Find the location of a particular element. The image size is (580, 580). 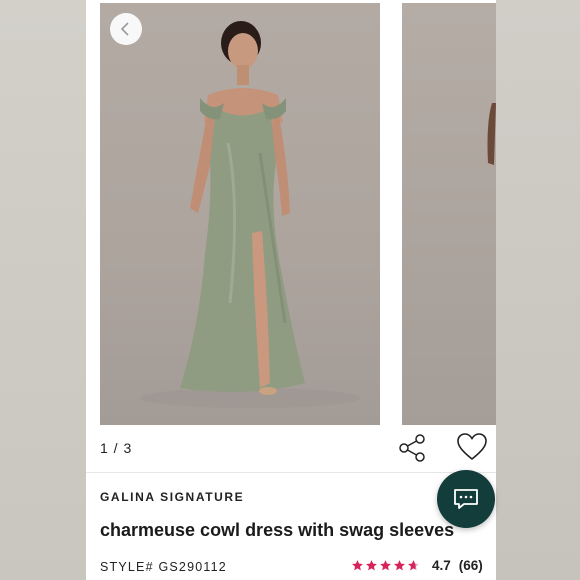

product-rating: 4.7 (66) is located at coordinates (417, 565).